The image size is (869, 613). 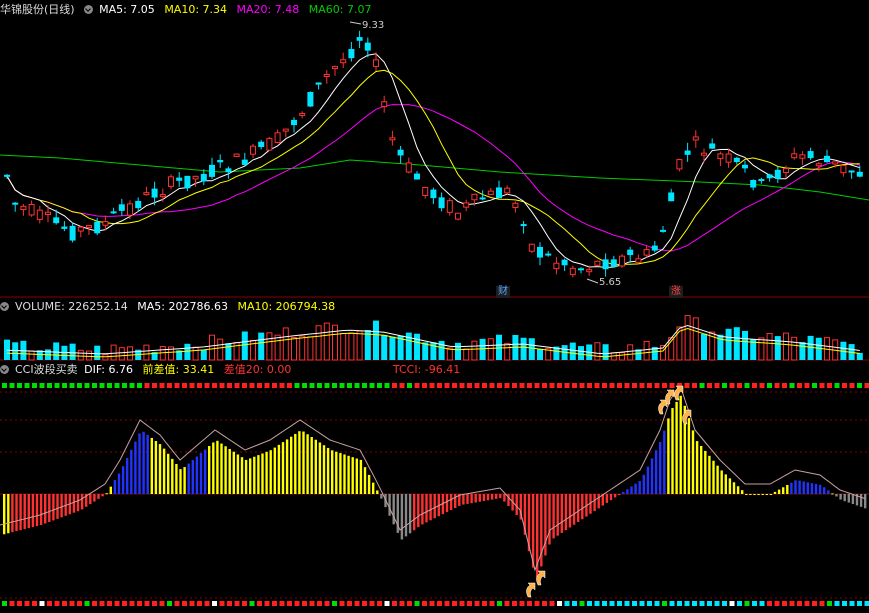 I want to click on volume-ma10-value: MA10: 206794.38, so click(x=286, y=306).